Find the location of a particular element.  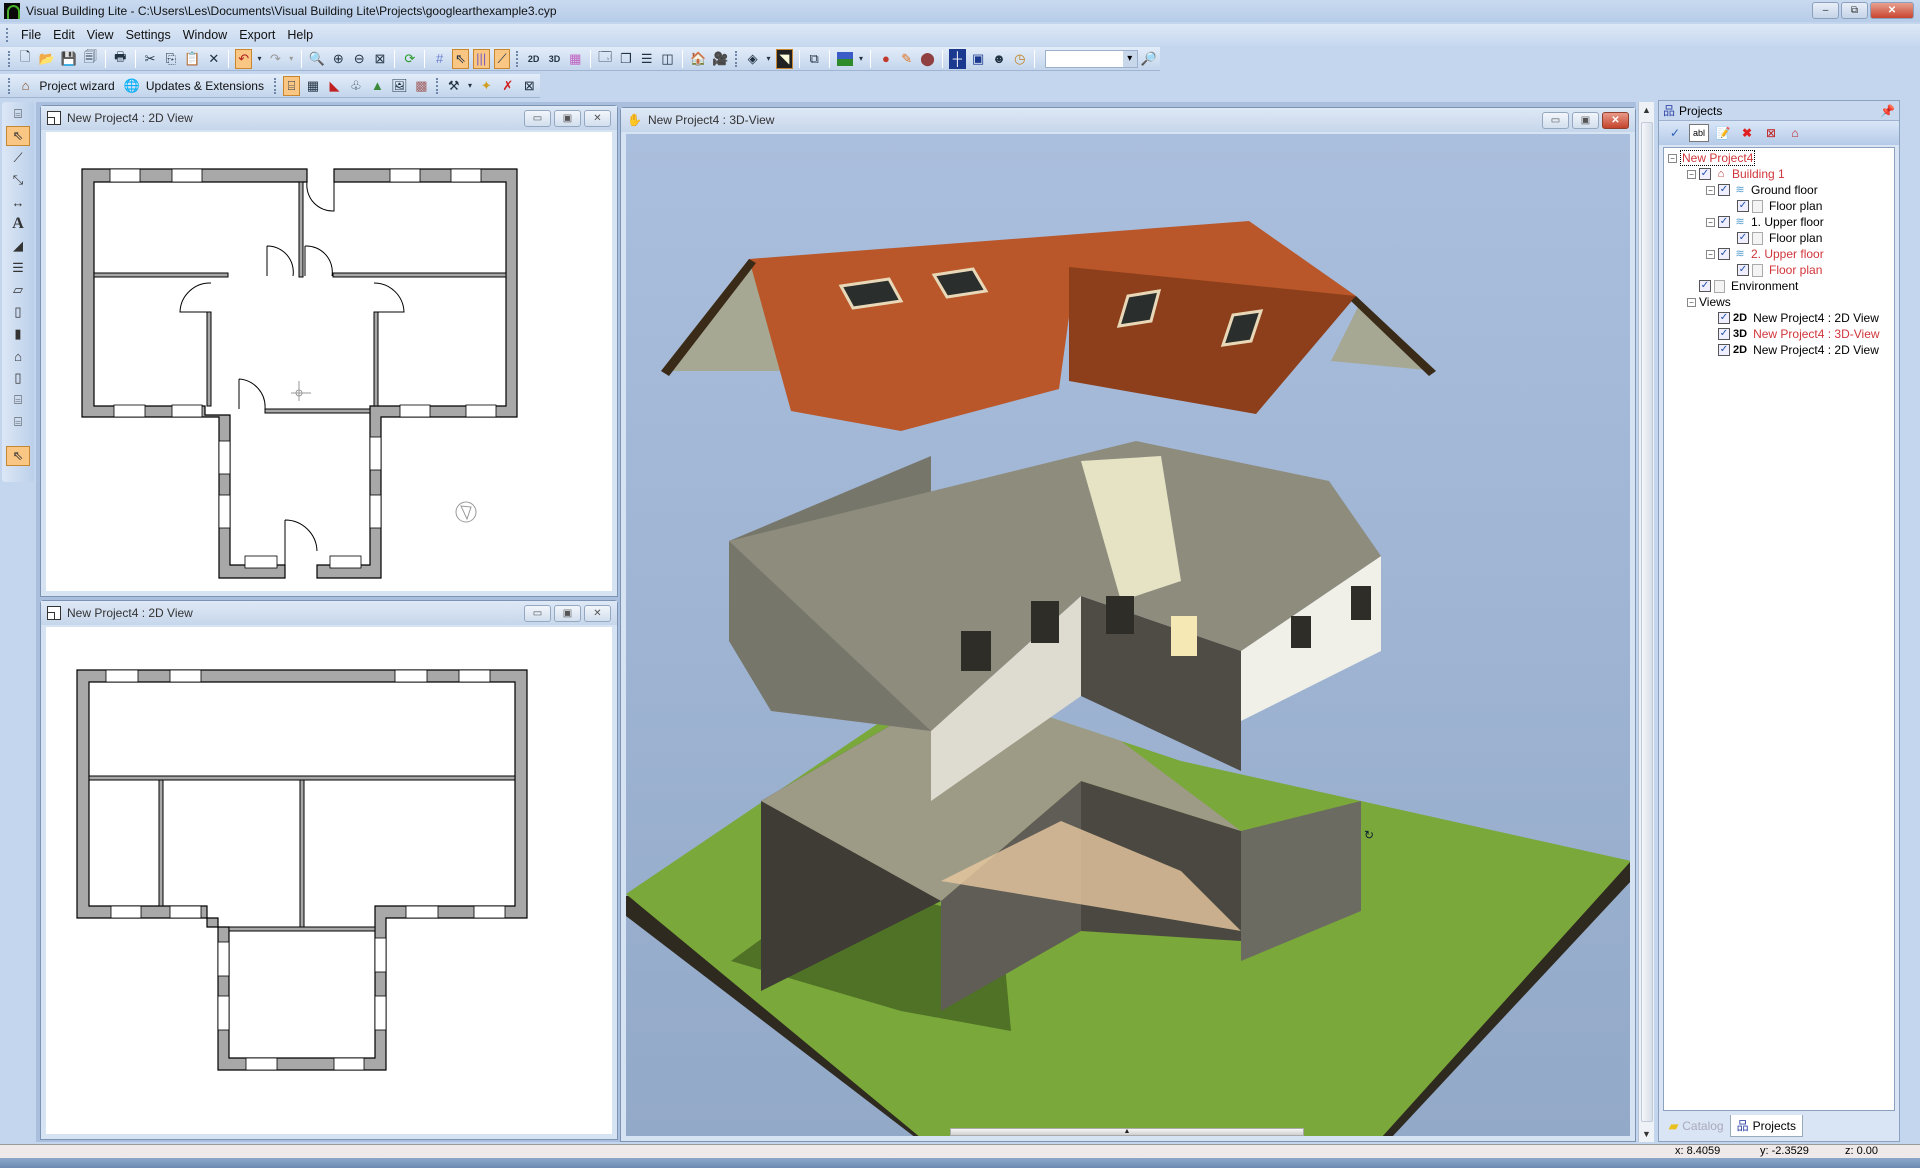

delete-icon: ✕ is located at coordinates (213, 59).